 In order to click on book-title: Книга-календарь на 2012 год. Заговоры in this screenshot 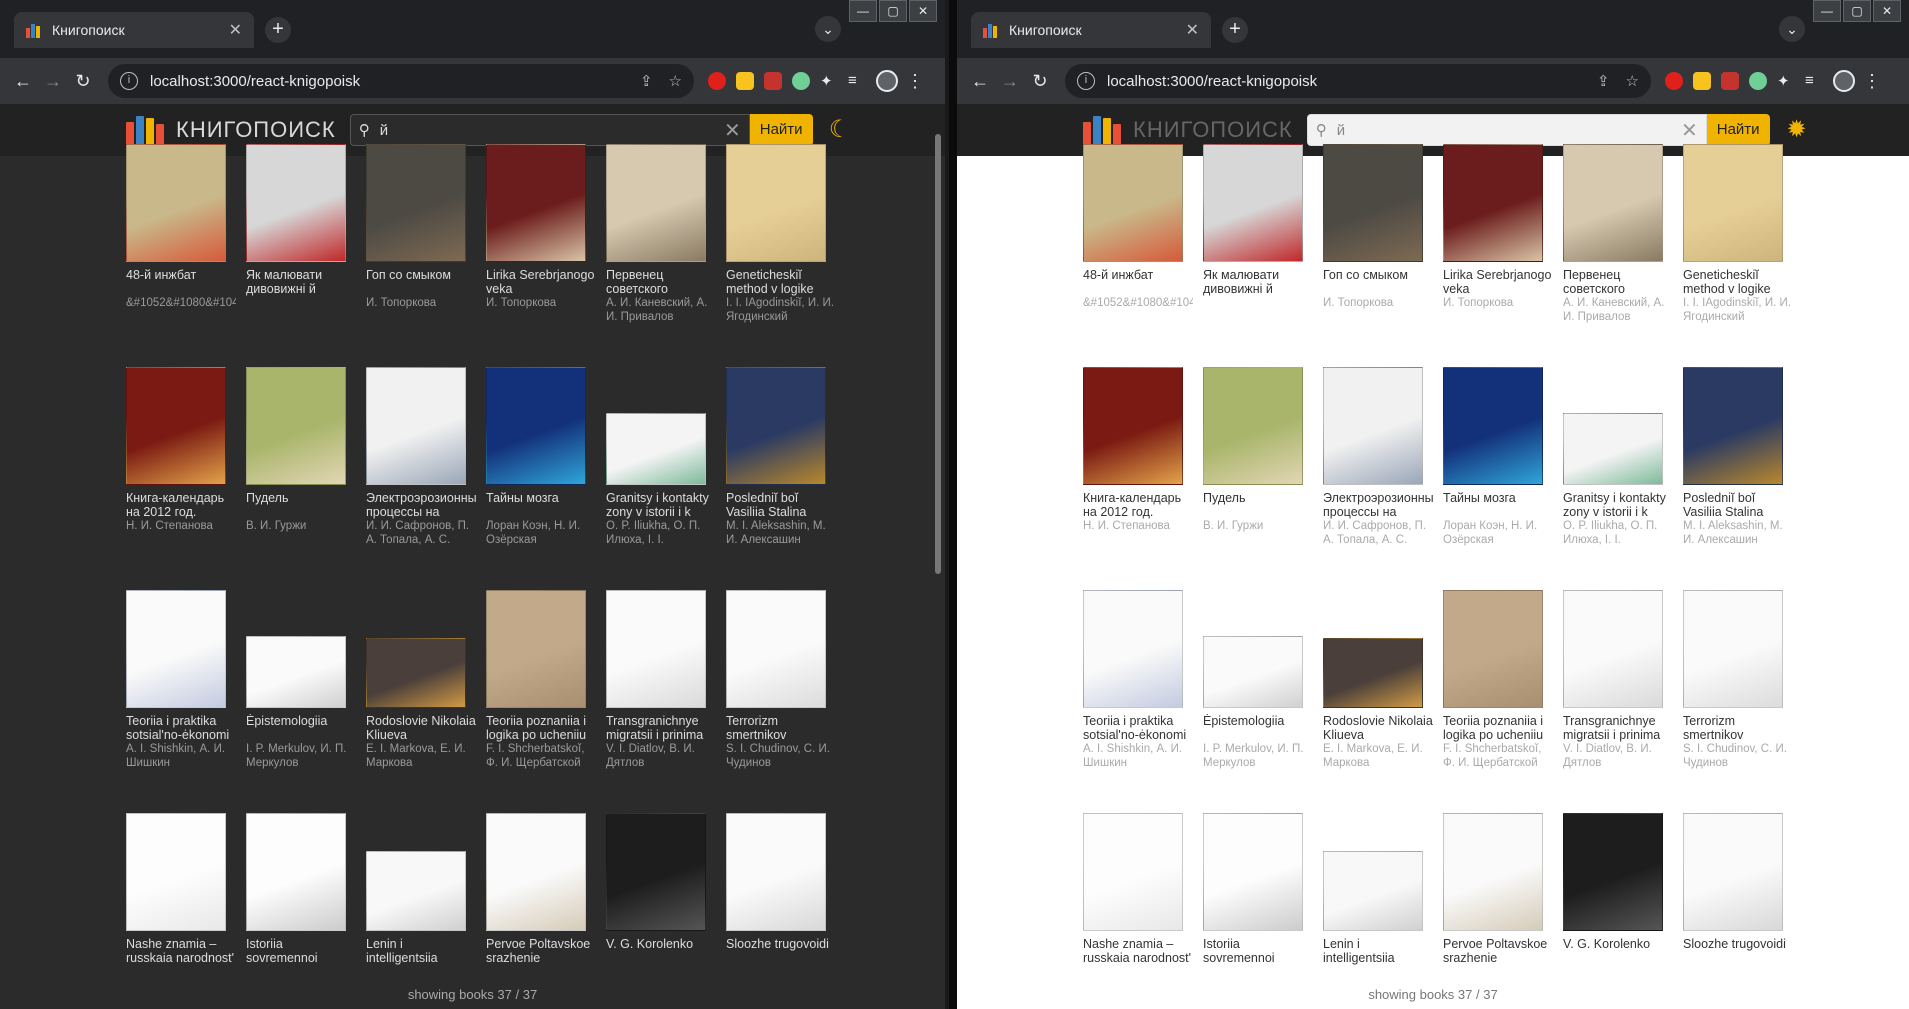, I will do `click(181, 505)`.